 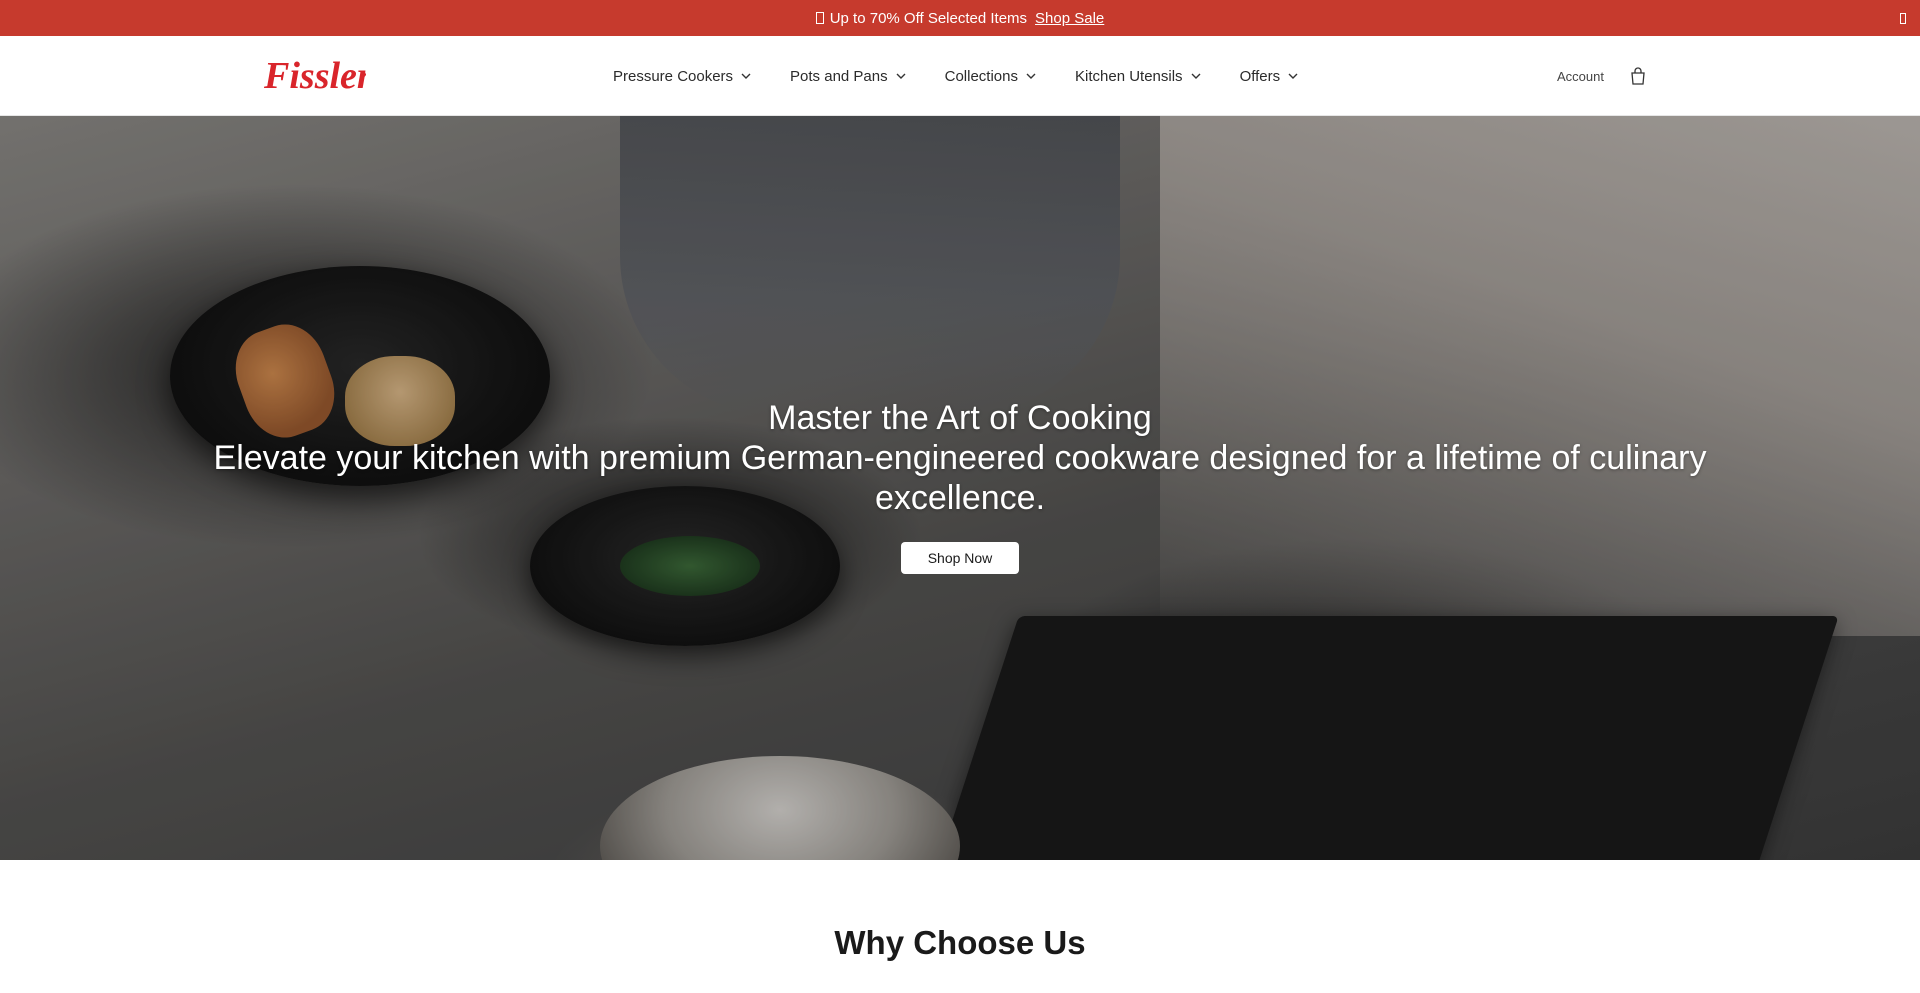 What do you see at coordinates (1638, 76) in the screenshot?
I see `shopping-bag-icon` at bounding box center [1638, 76].